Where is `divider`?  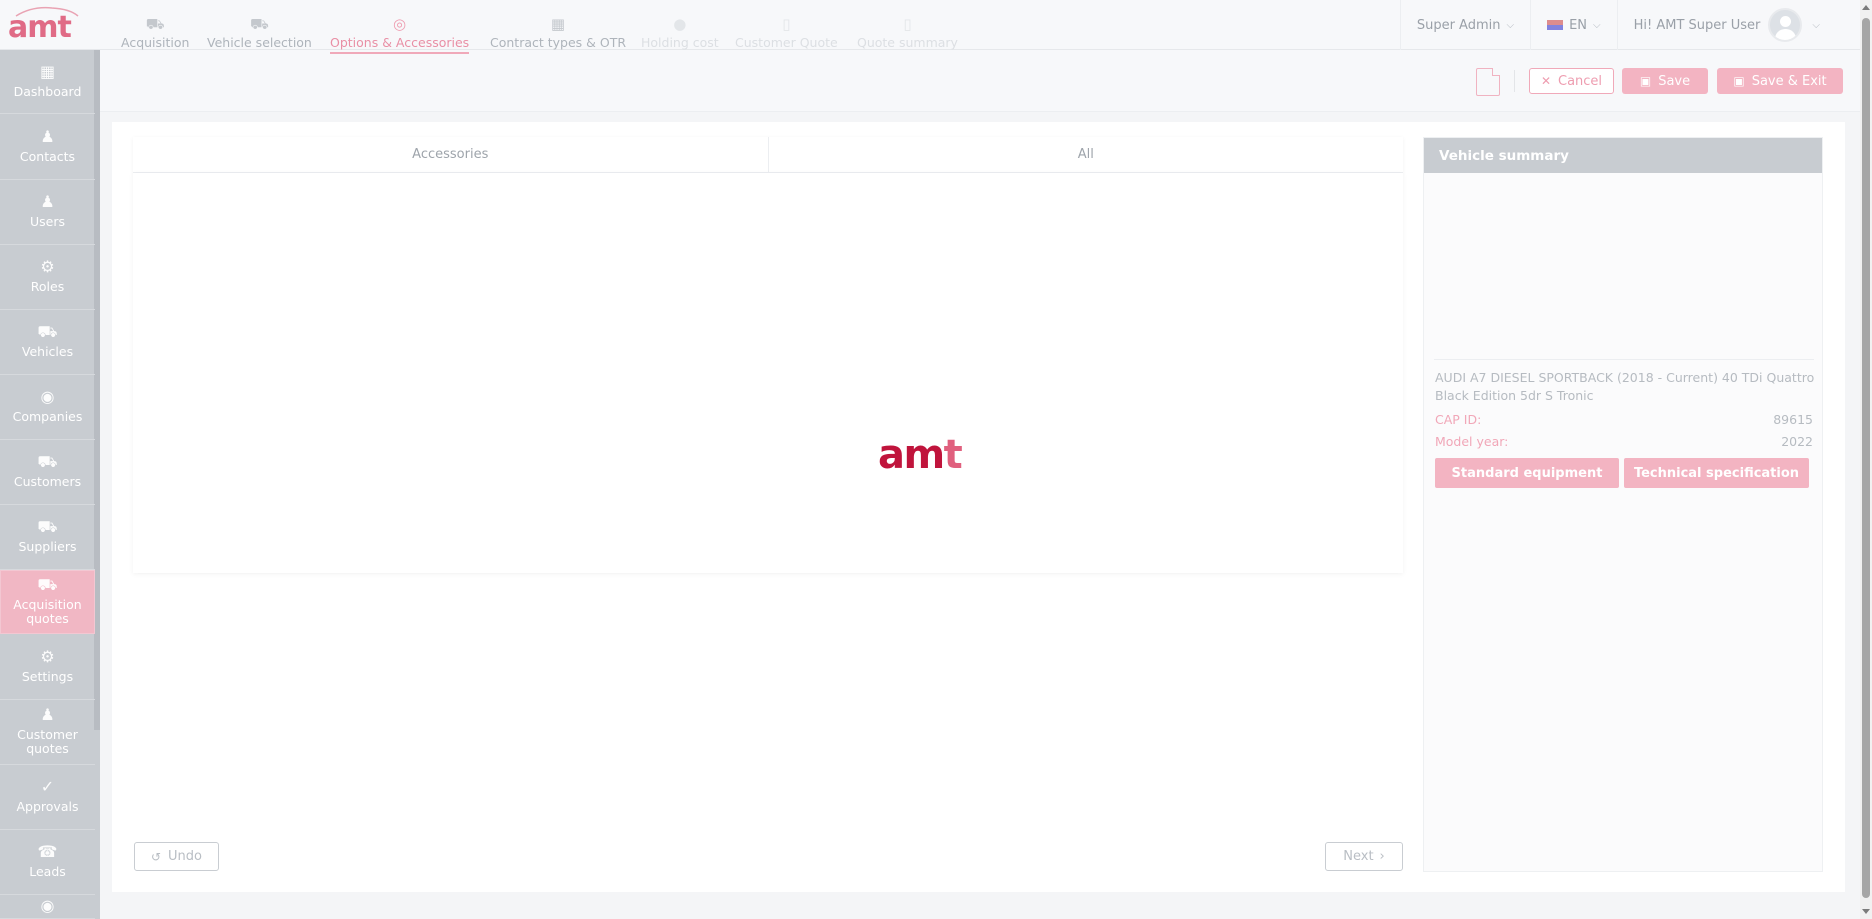 divider is located at coordinates (1514, 81).